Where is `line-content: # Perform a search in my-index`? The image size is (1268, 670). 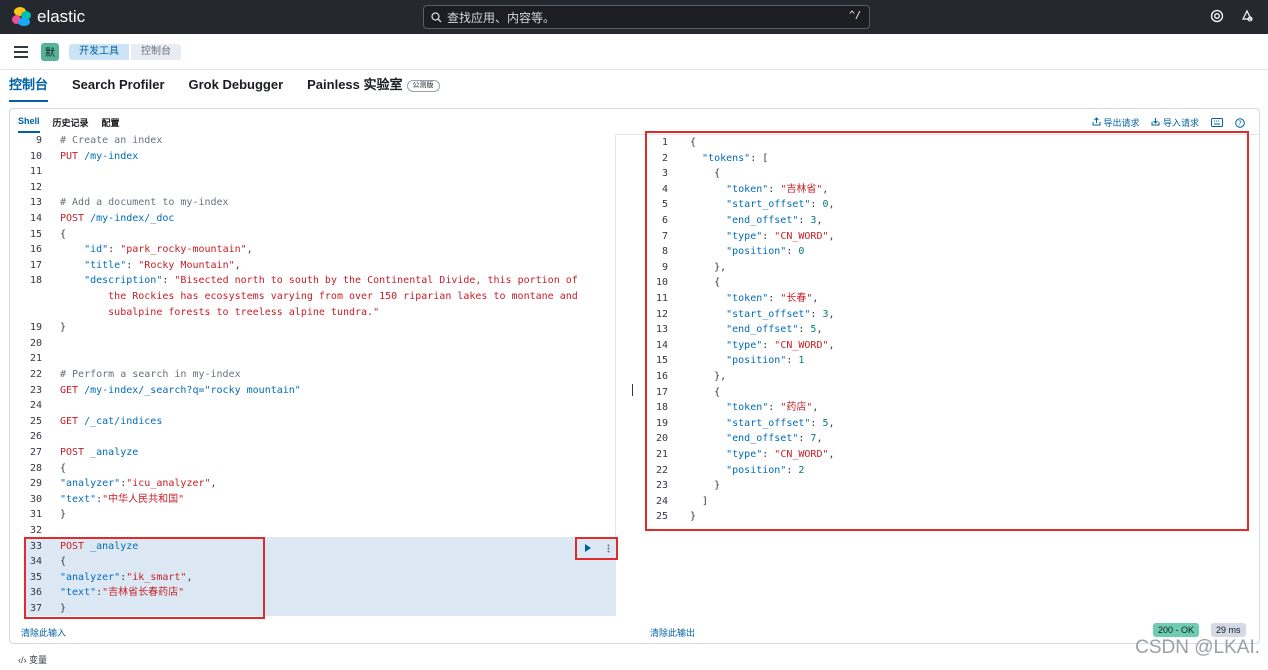 line-content: # Perform a search in my-index is located at coordinates (150, 374).